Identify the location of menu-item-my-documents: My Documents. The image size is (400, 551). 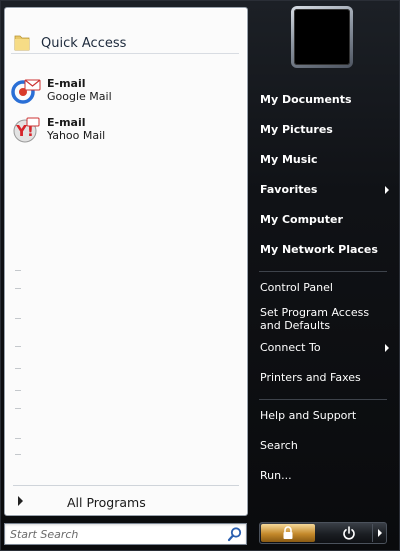
(323, 100).